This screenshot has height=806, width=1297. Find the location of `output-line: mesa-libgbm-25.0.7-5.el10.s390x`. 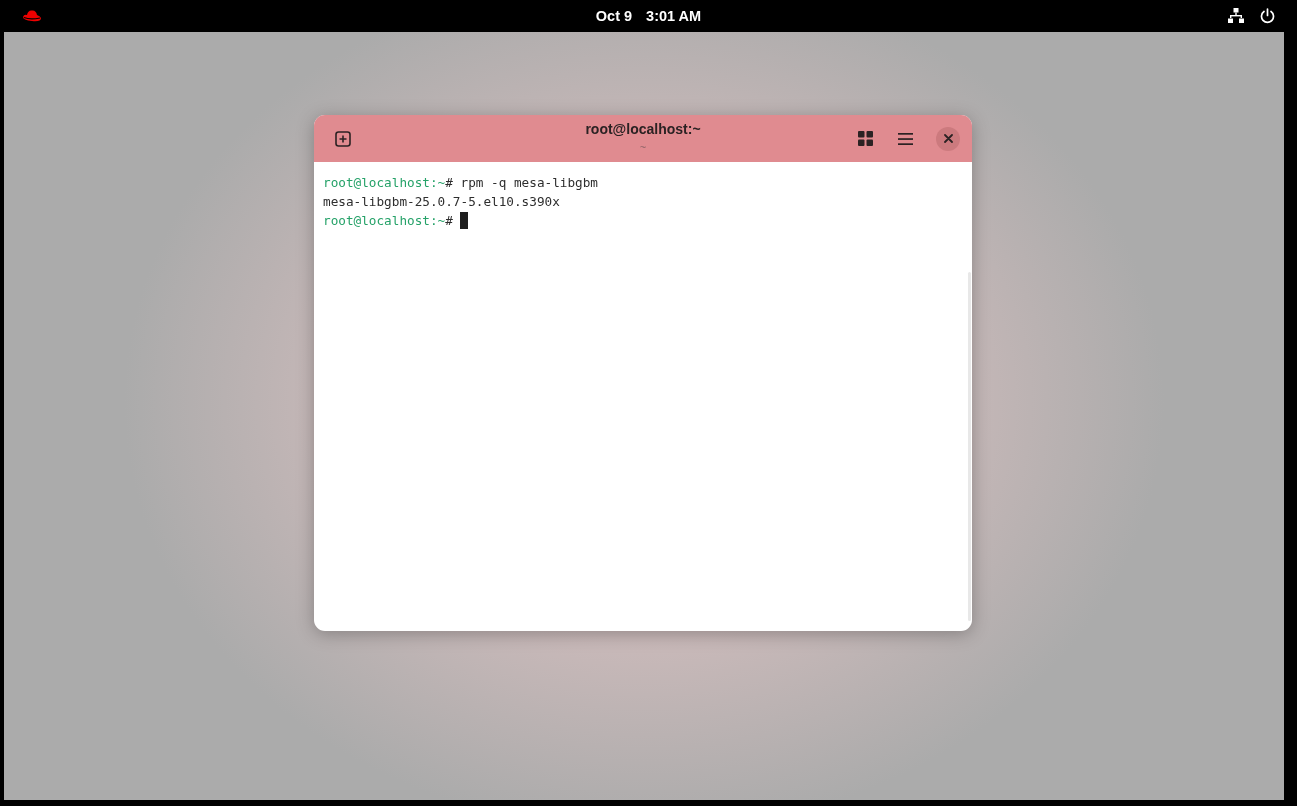

output-line: mesa-libgbm-25.0.7-5.el10.s390x is located at coordinates (441, 202).